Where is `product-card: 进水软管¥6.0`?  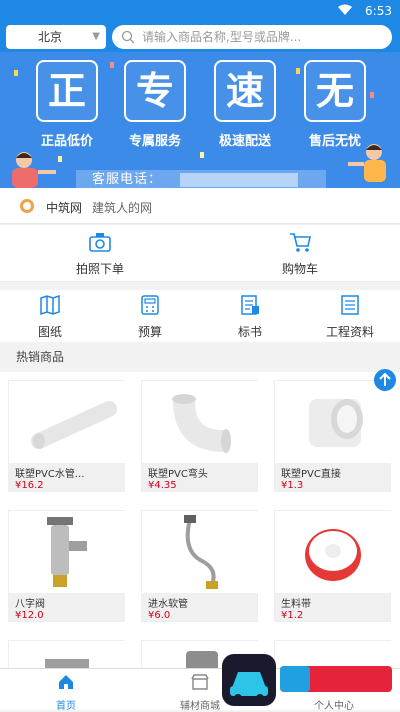
product-card: 进水软管¥6.0 is located at coordinates (199, 566).